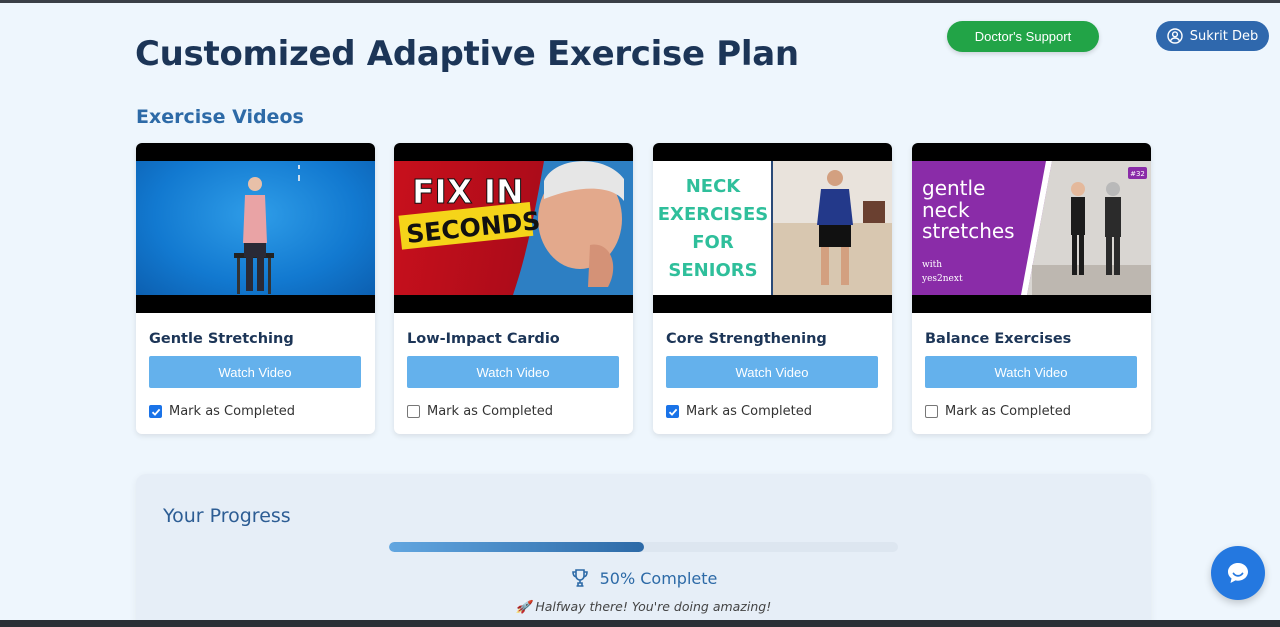 This screenshot has width=1280, height=627. What do you see at coordinates (1175, 36) in the screenshot?
I see `user-circle-icon` at bounding box center [1175, 36].